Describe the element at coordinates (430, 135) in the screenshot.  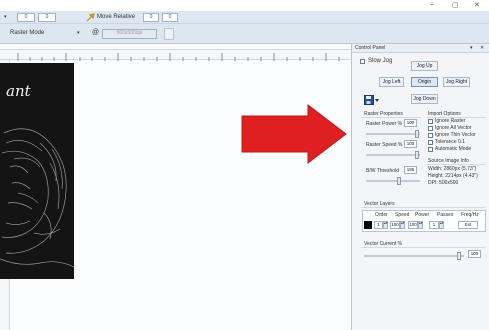
I see `ignore-thin-vector-checkbox` at that location.